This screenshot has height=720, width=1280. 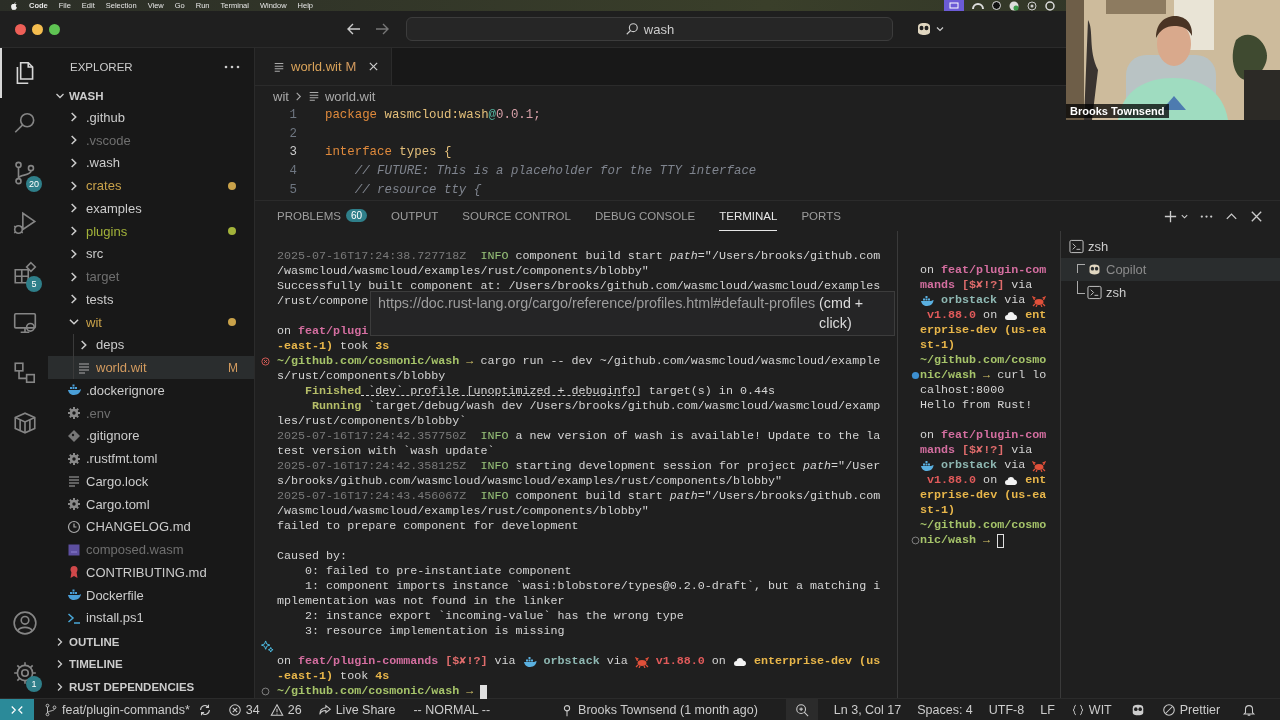 What do you see at coordinates (322, 216) in the screenshot?
I see `panel-tab: PROBLEMS 60` at bounding box center [322, 216].